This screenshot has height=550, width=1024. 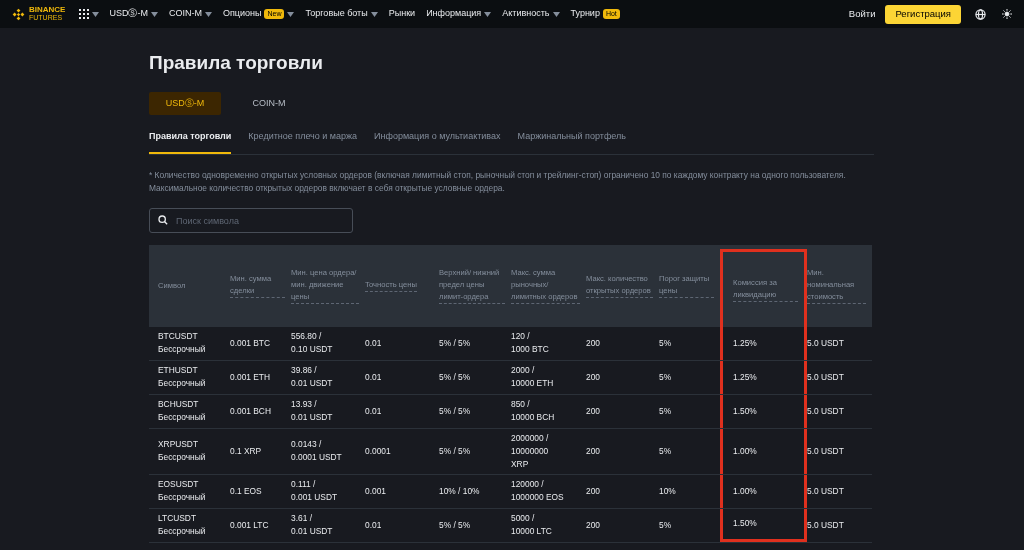 I want to click on nav-menu-item: COIN-M, so click(x=190, y=14).